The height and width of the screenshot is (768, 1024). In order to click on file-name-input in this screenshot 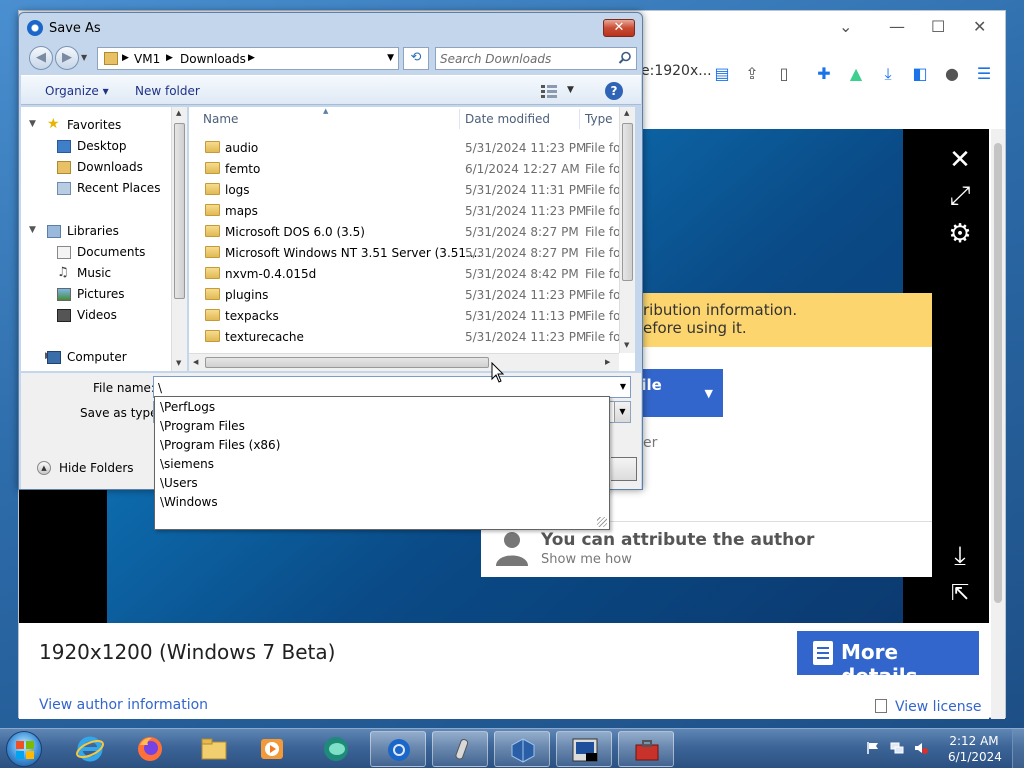, I will do `click(378, 387)`.